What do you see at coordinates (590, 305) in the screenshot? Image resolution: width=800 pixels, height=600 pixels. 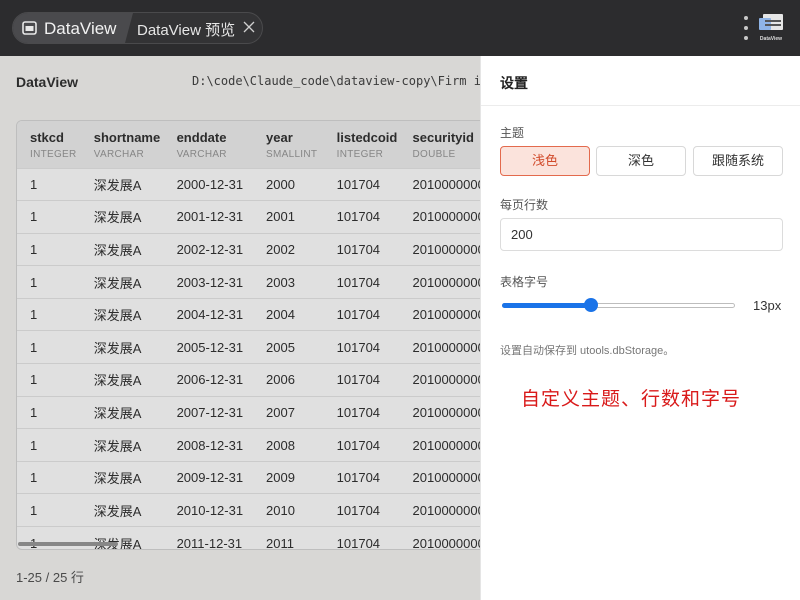 I see `slider-thumb` at bounding box center [590, 305].